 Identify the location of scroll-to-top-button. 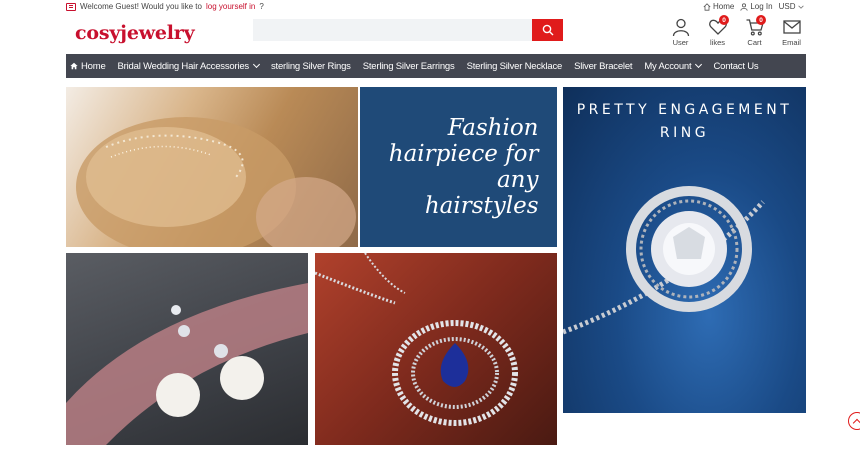
(854, 421).